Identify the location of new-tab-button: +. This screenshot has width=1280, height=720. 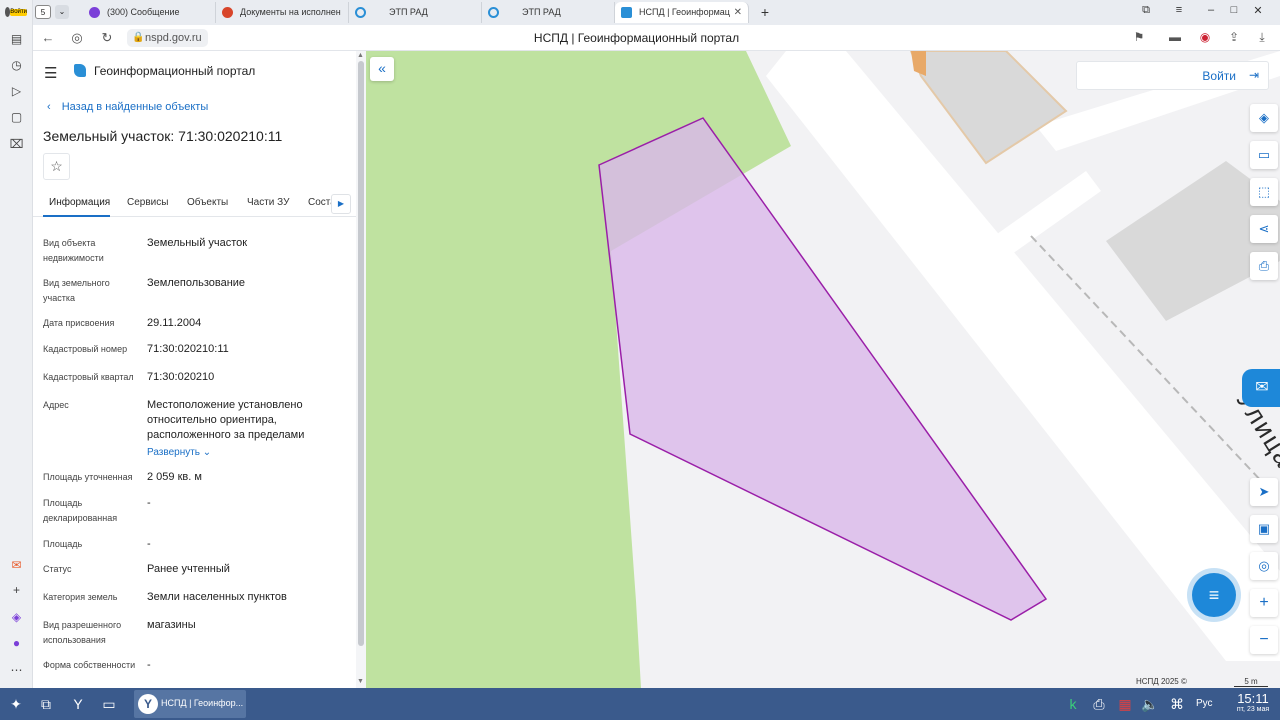
(765, 12).